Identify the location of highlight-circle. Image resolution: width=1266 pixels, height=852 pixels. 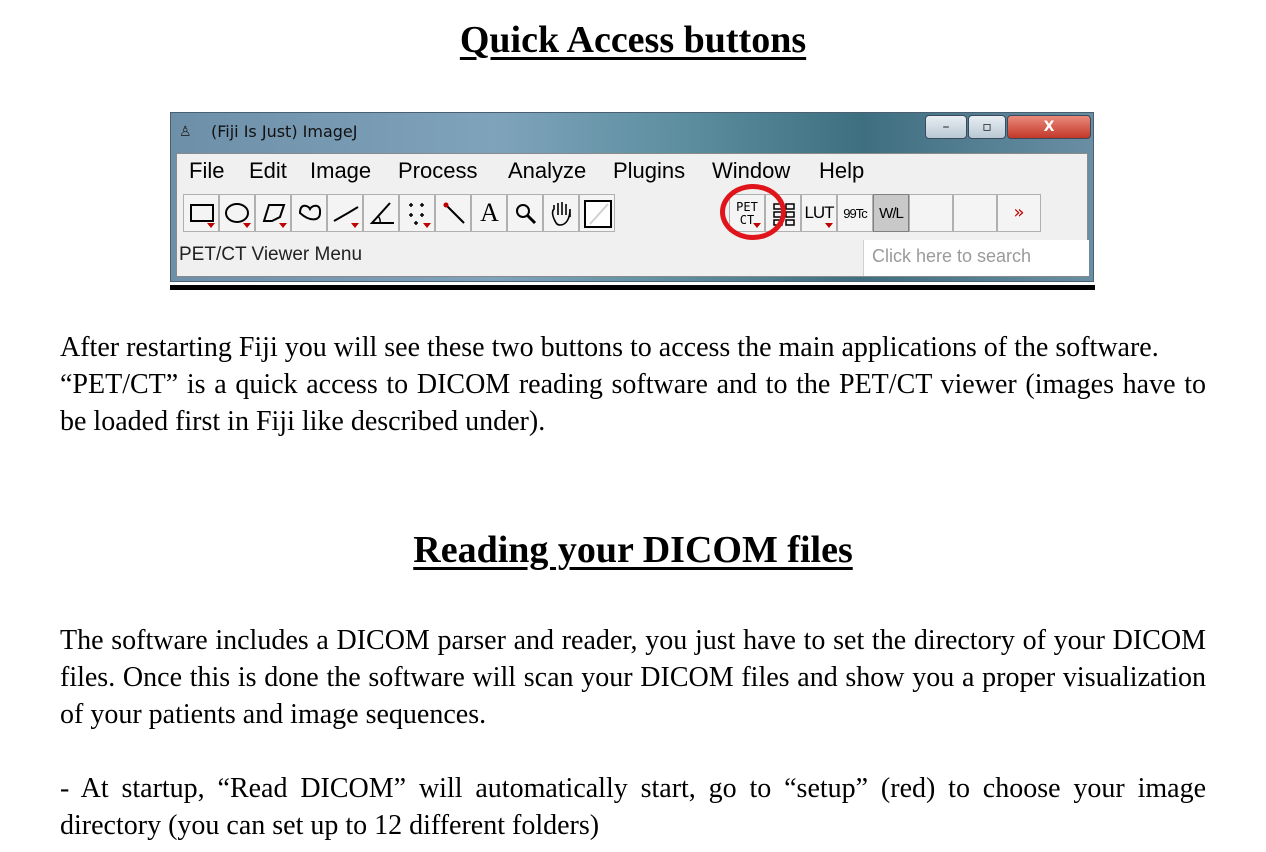
(753, 212).